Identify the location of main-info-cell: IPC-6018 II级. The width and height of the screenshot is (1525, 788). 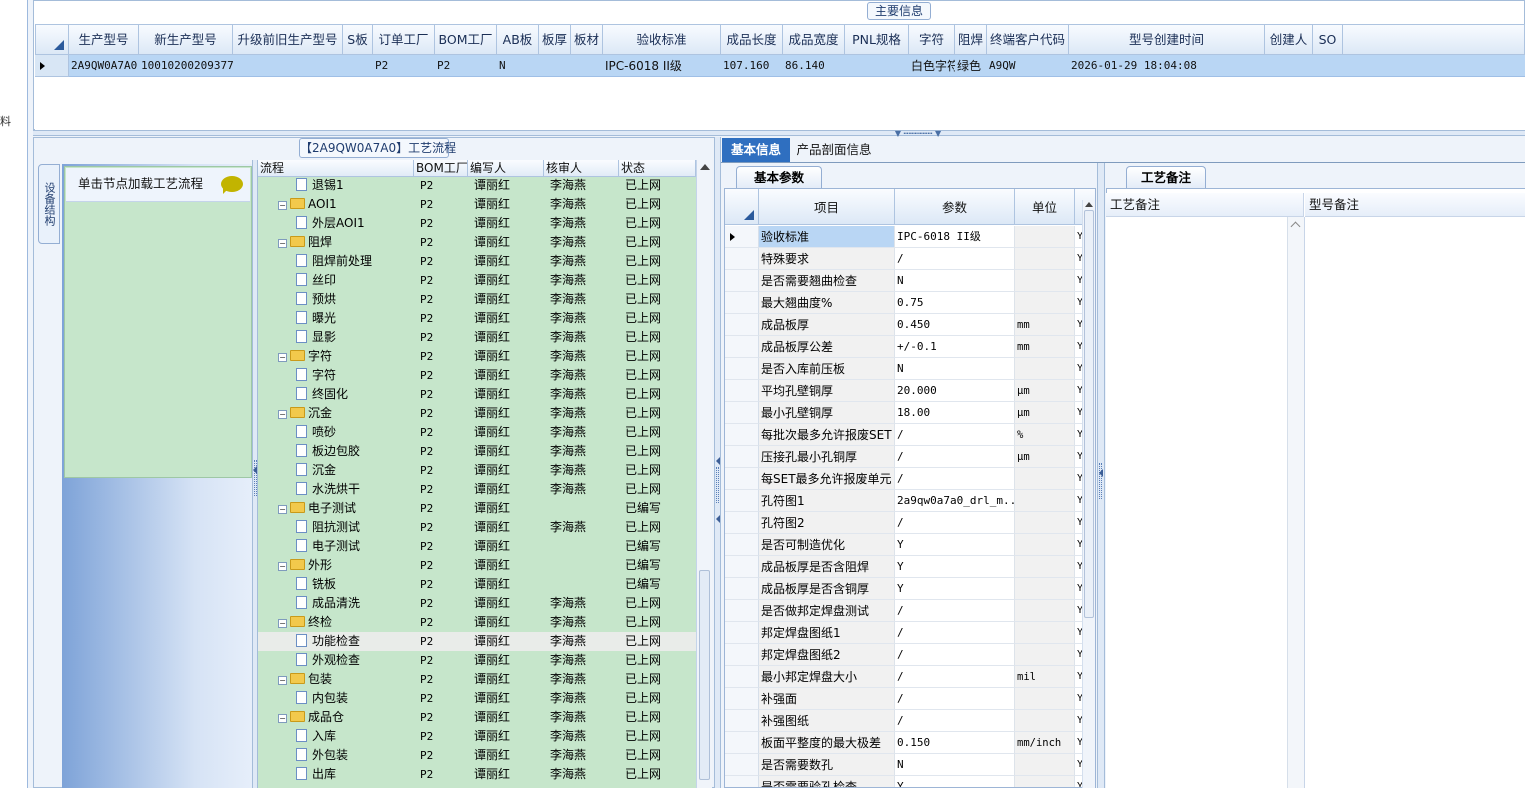
(662, 66).